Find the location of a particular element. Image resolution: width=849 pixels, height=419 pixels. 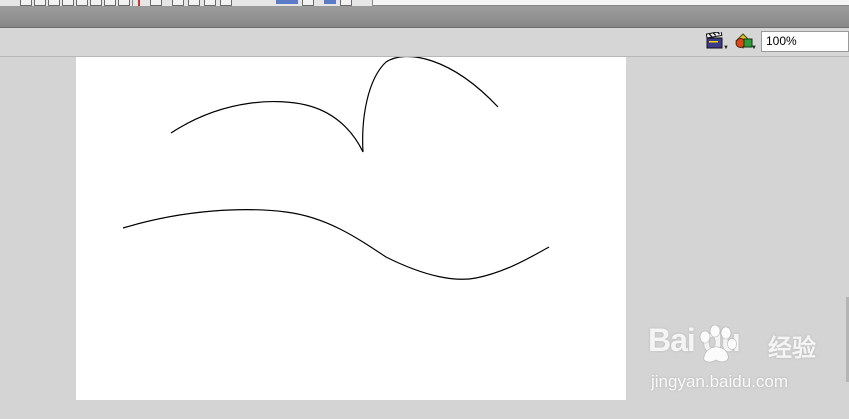

edit-symbols-button: ▼ is located at coordinates (745, 42).